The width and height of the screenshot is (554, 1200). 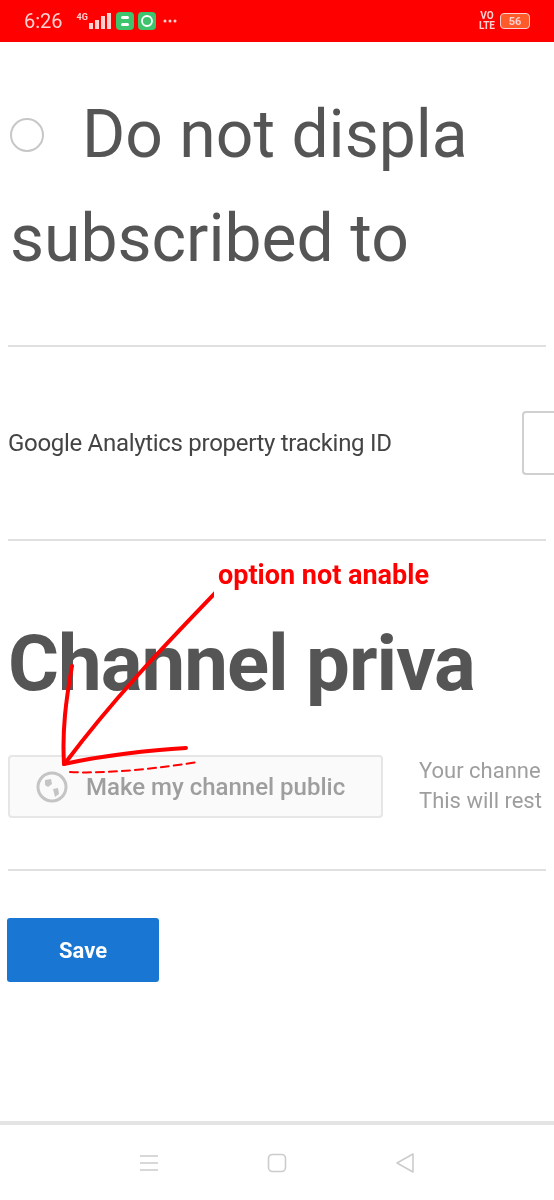 I want to click on privacy-description: Your channe, so click(x=480, y=771).